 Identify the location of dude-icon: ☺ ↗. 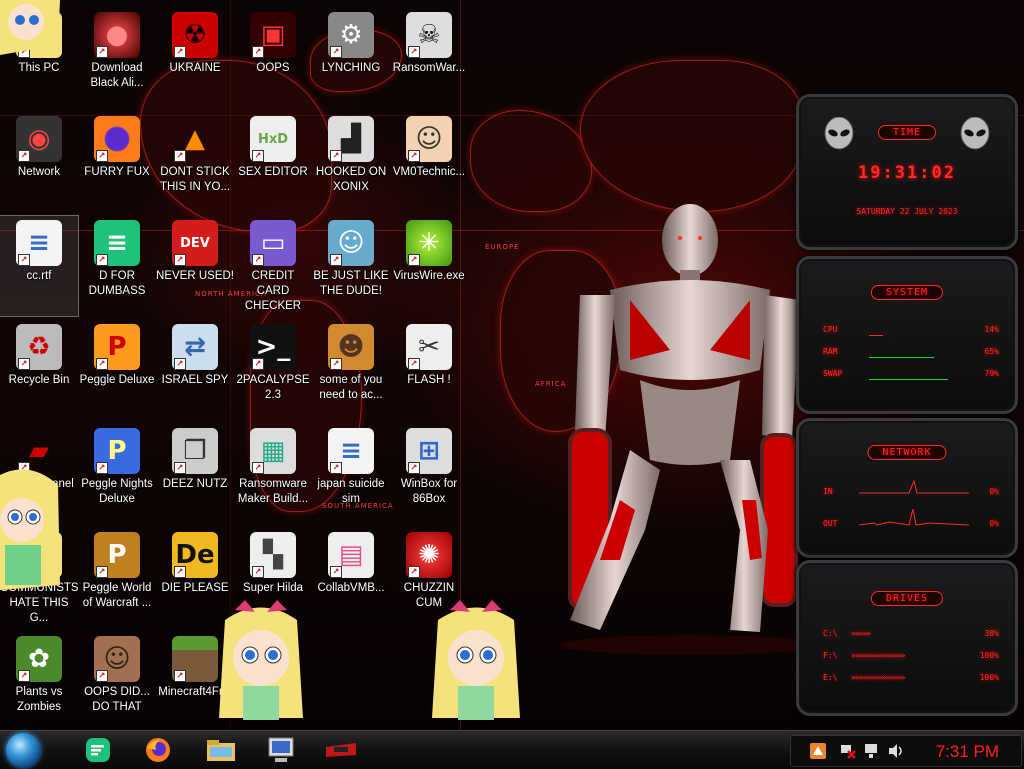
(351, 243).